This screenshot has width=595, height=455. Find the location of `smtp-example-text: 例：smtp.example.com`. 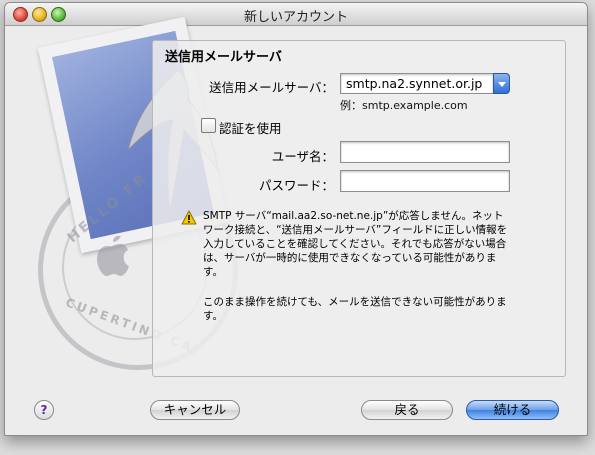

smtp-example-text: 例：smtp.example.com is located at coordinates (404, 105).